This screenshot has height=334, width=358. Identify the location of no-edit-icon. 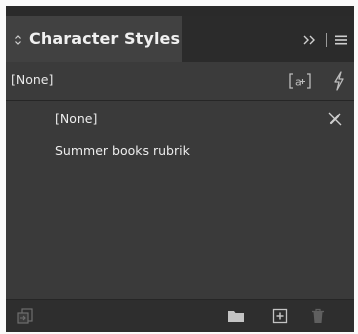
(335, 119).